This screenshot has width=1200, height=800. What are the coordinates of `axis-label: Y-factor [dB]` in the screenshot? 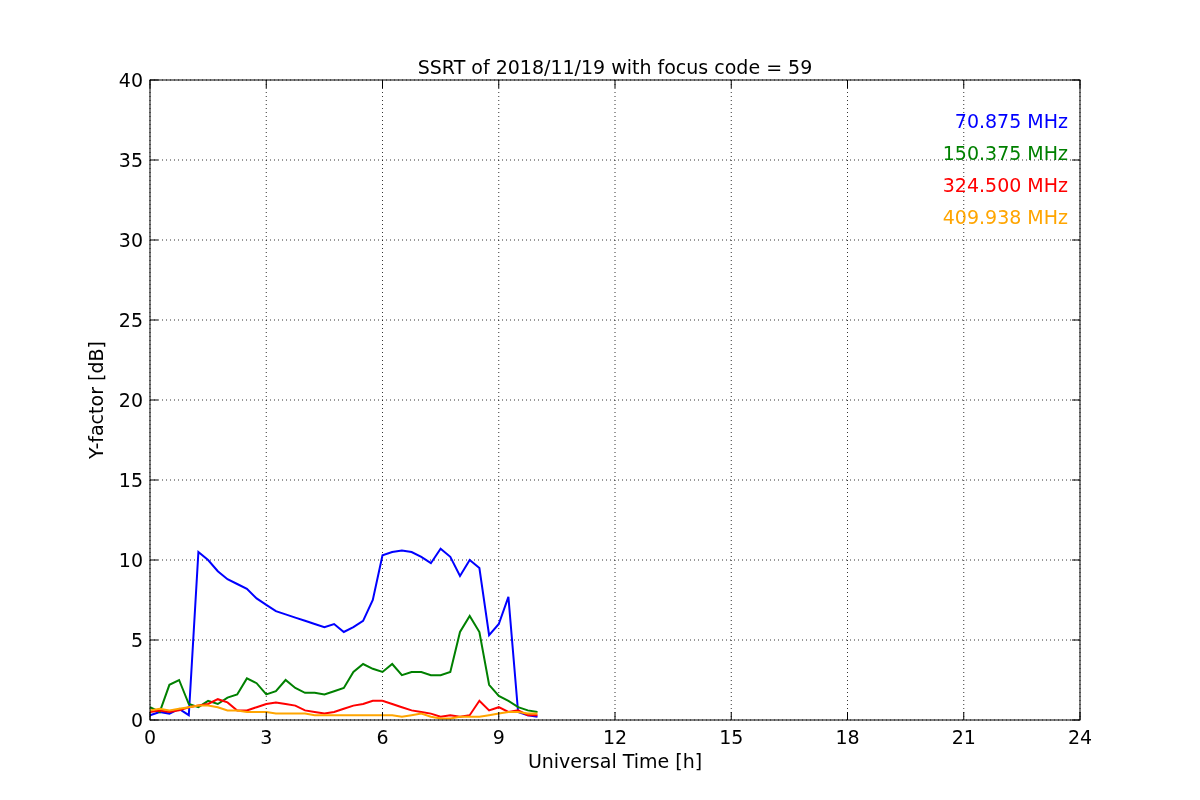 It's located at (96, 400).